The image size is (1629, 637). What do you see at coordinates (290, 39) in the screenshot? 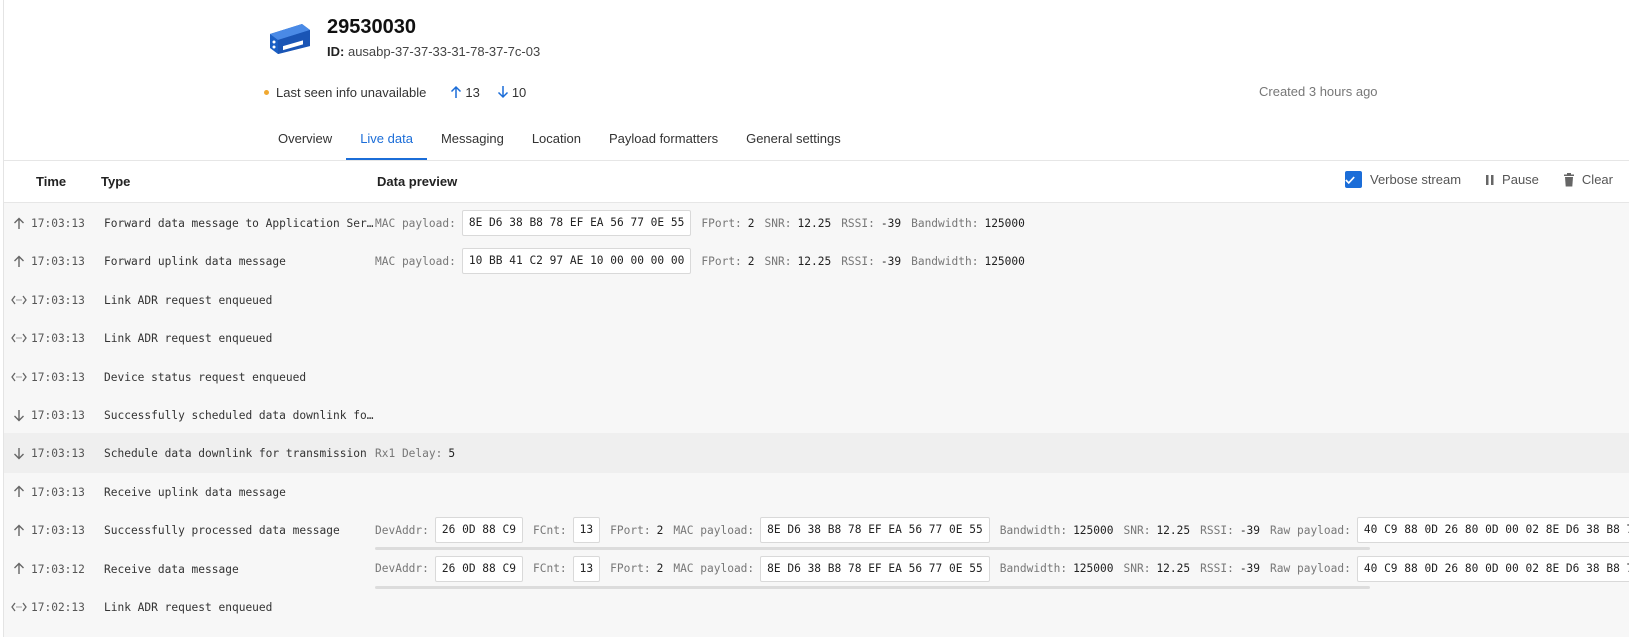
I see `device-icon` at bounding box center [290, 39].